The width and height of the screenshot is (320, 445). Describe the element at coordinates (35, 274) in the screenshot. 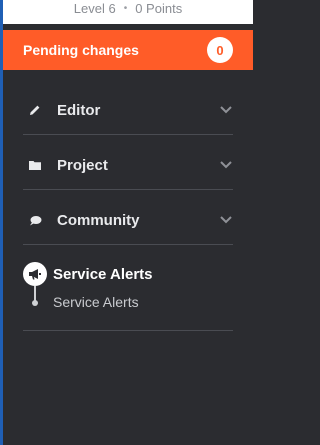

I see `megaphone-icon` at that location.